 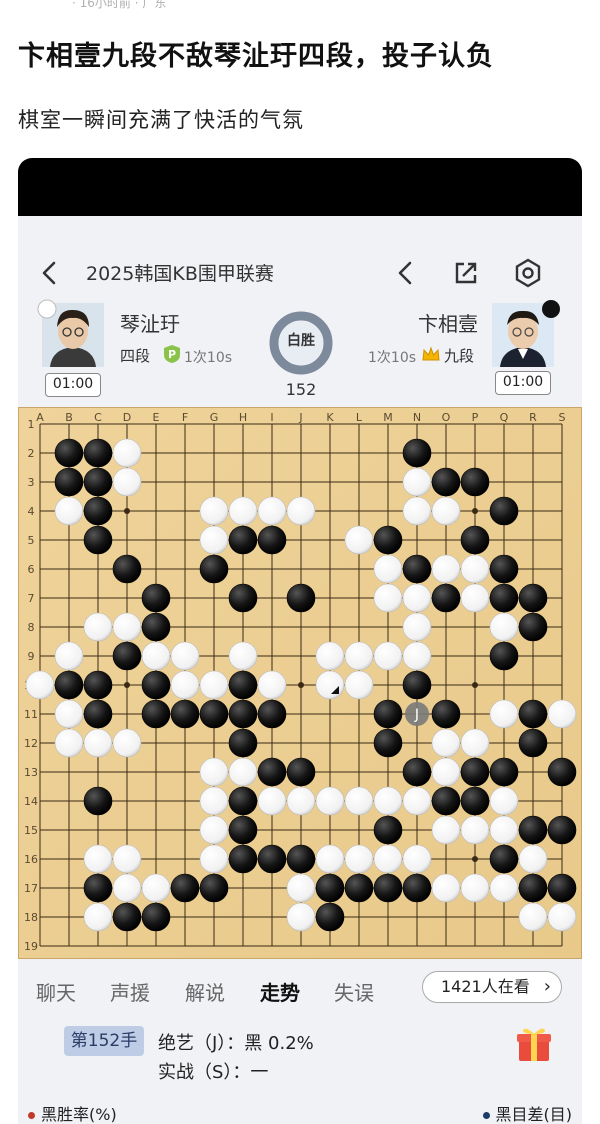 I want to click on row-label: 1, so click(x=31, y=424).